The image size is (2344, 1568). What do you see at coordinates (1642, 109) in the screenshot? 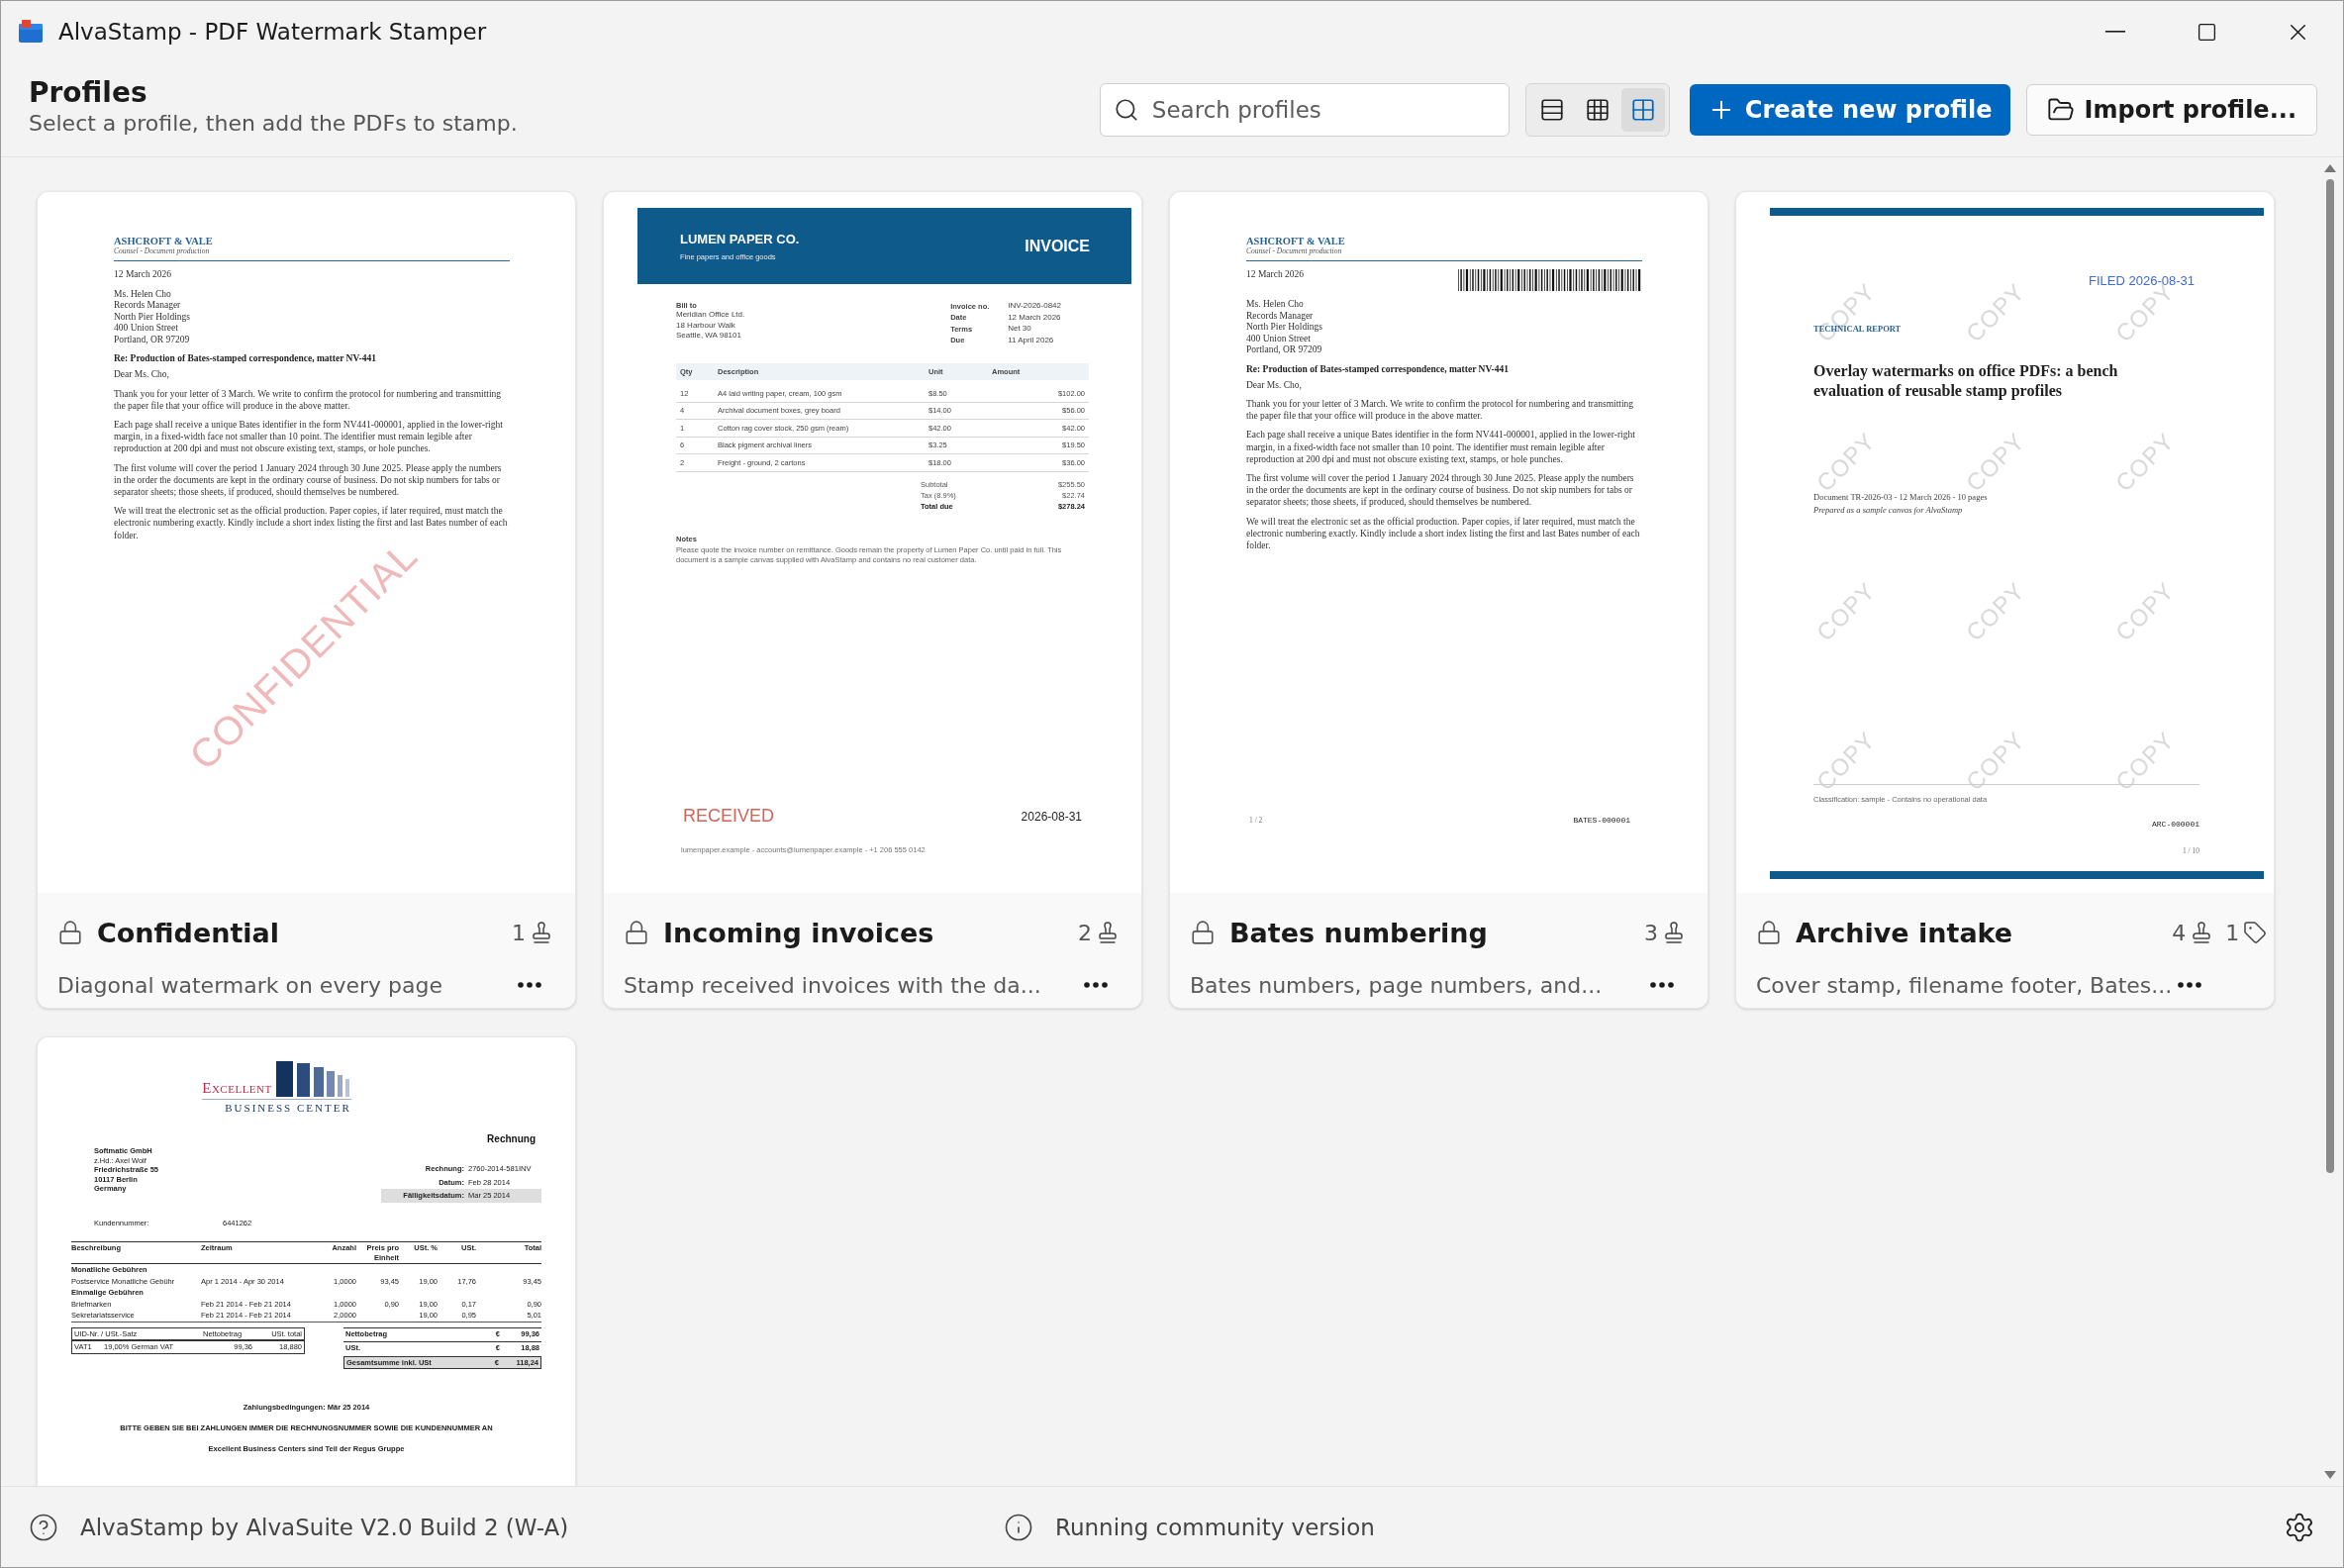
I see `tile-view-icon` at bounding box center [1642, 109].